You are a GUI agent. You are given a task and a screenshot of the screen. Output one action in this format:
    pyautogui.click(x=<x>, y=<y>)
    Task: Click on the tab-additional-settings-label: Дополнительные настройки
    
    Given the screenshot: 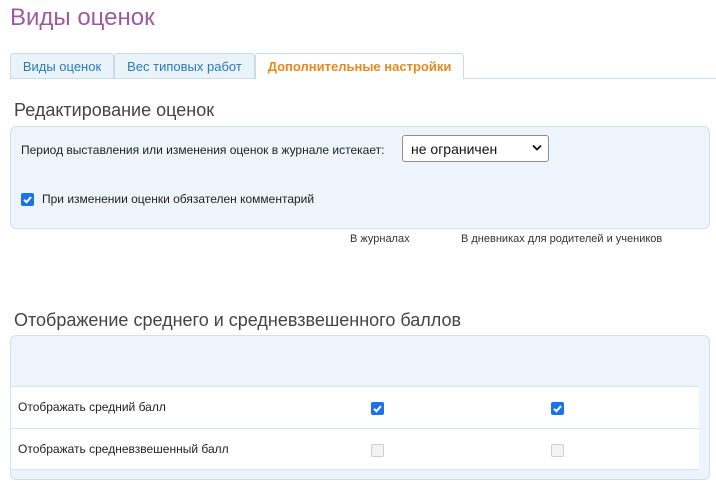 What is the action you would take?
    pyautogui.click(x=359, y=66)
    